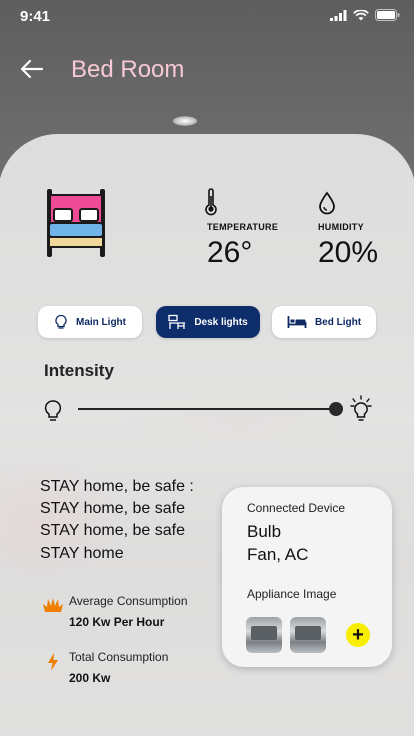 The width and height of the screenshot is (414, 736). What do you see at coordinates (128, 601) in the screenshot?
I see `average-consumption-label: Average Consumption` at bounding box center [128, 601].